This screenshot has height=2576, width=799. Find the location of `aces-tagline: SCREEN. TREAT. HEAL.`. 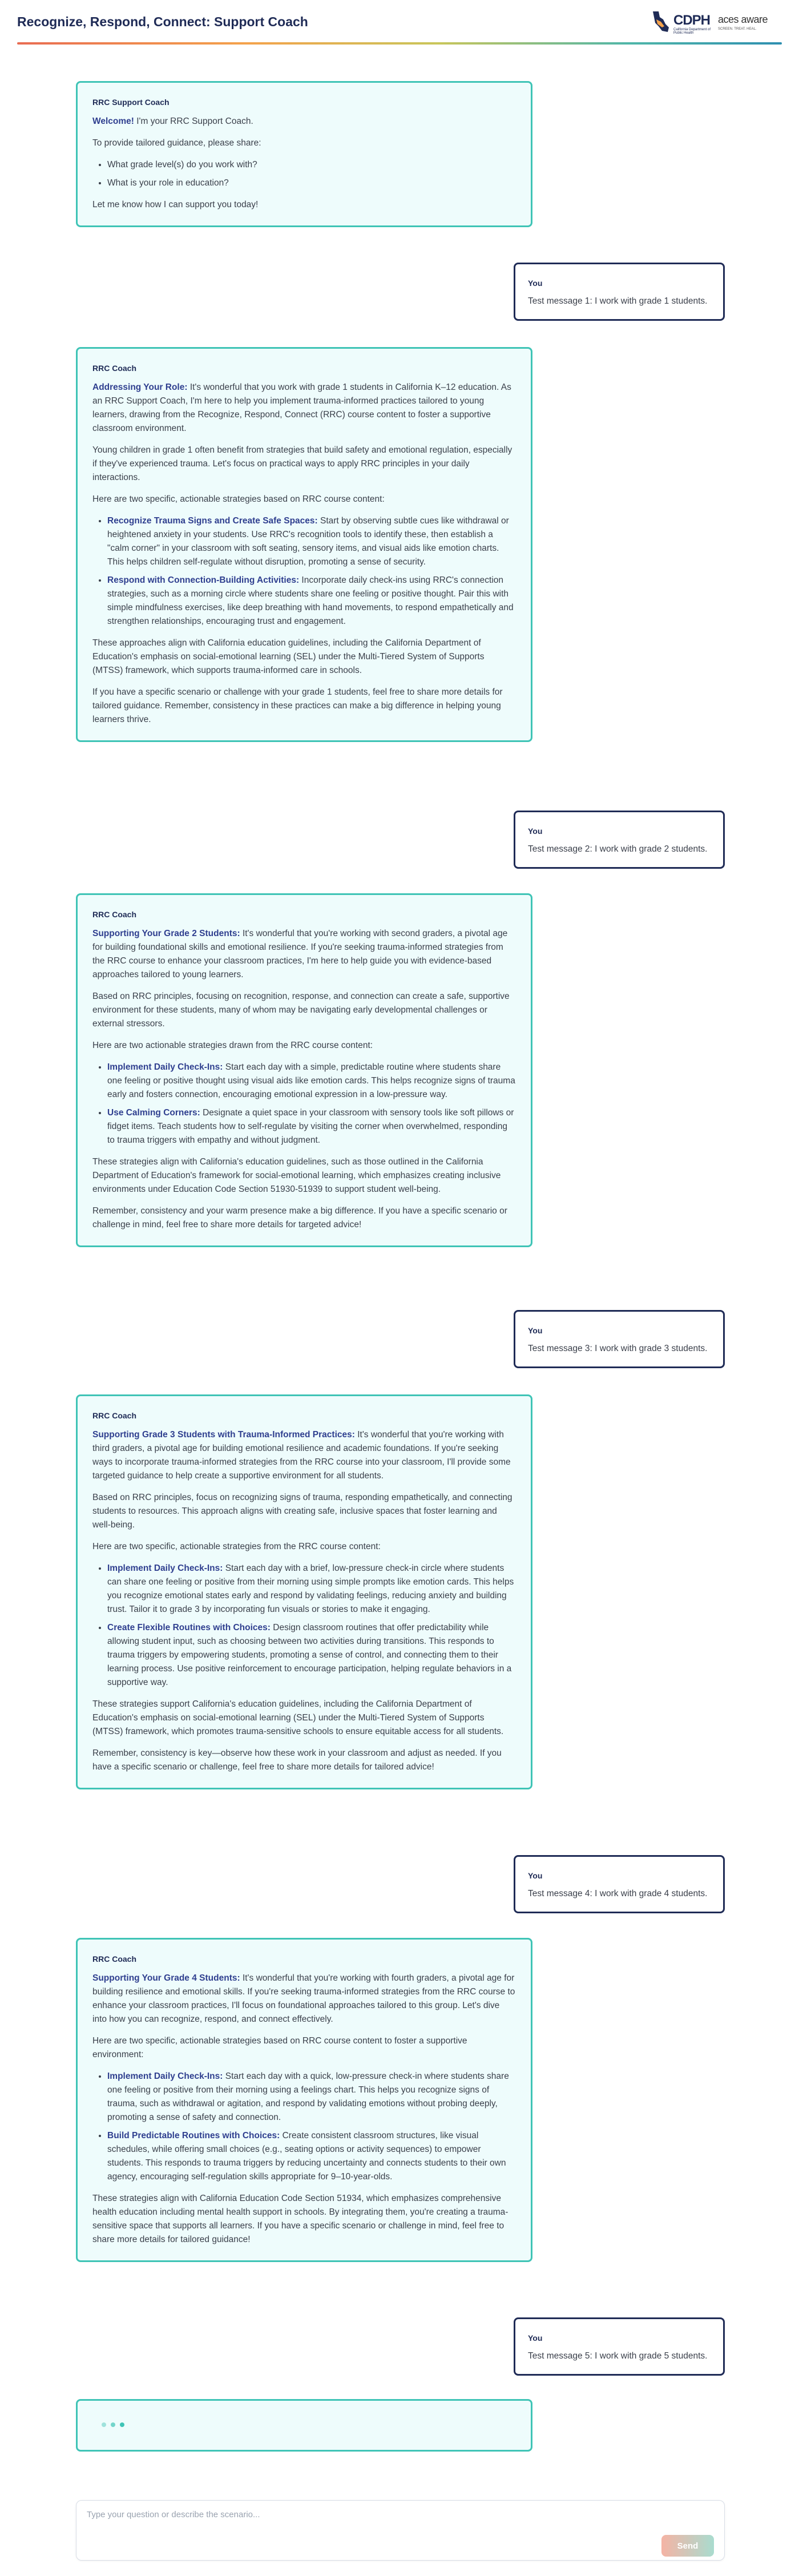

aces-tagline: SCREEN. TREAT. HEAL. is located at coordinates (737, 29).